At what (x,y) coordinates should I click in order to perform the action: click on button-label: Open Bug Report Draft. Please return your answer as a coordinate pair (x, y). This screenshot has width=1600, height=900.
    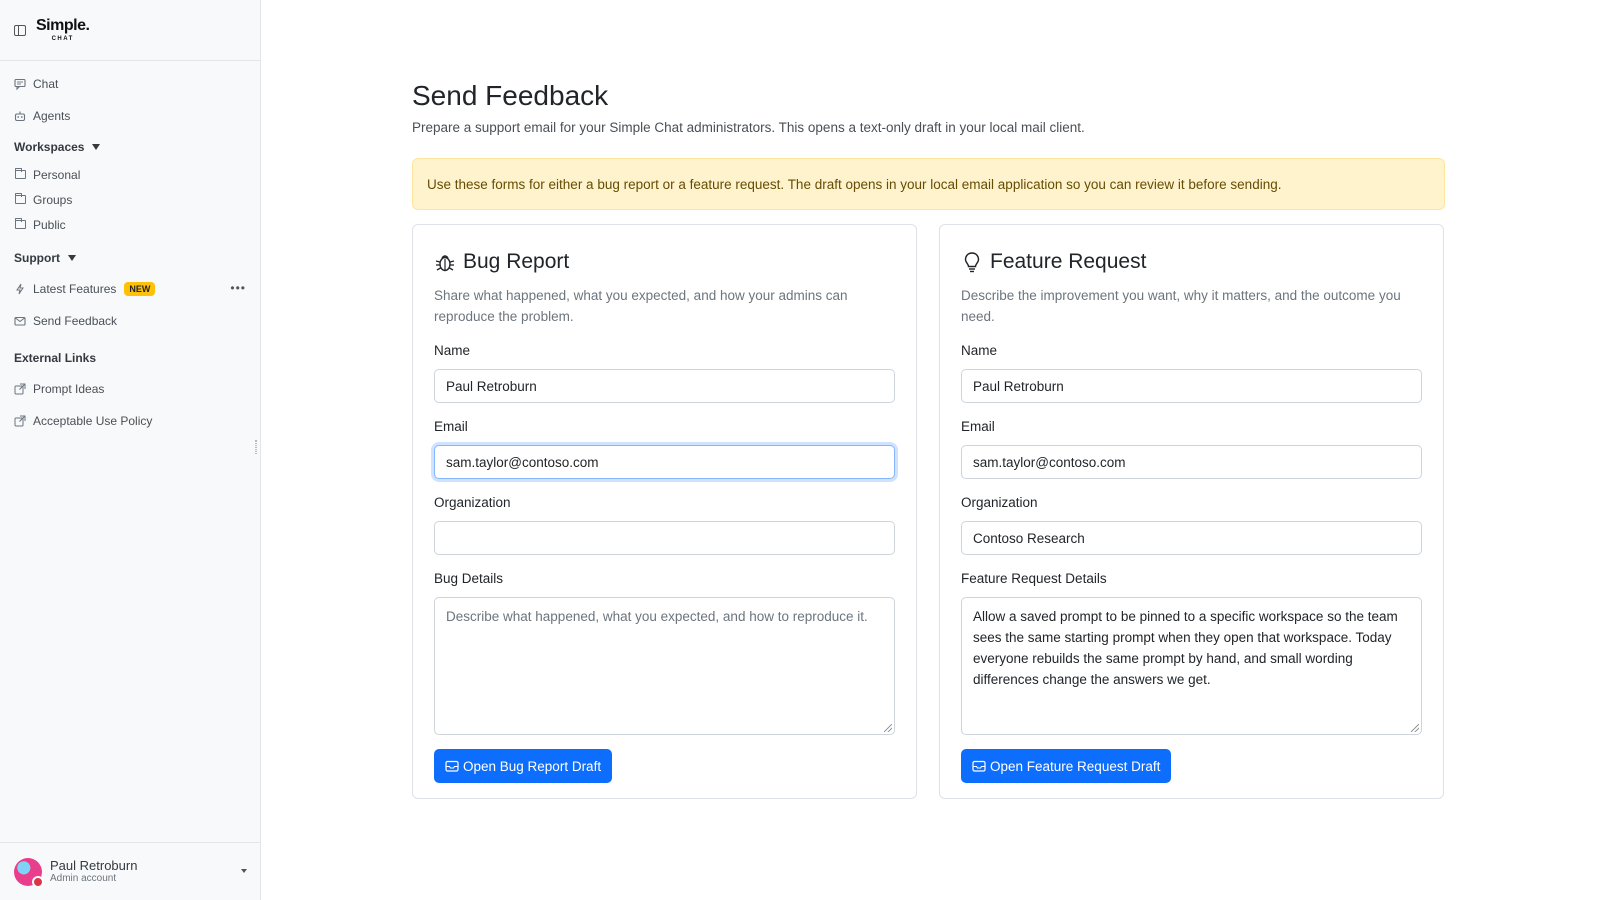
    Looking at the image, I should click on (532, 766).